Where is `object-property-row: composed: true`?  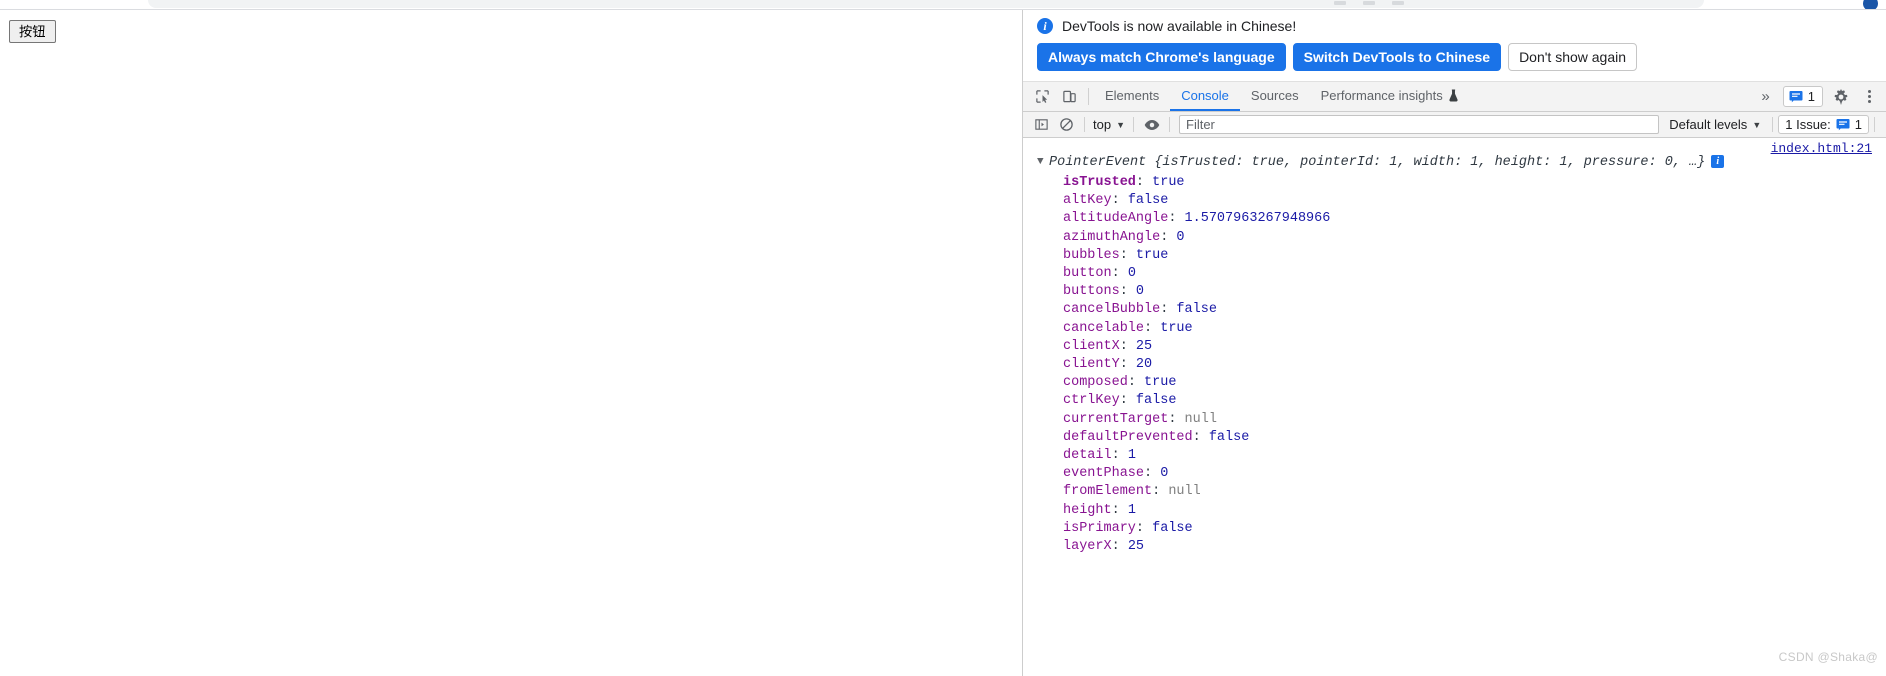 object-property-row: composed: true is located at coordinates (1474, 383).